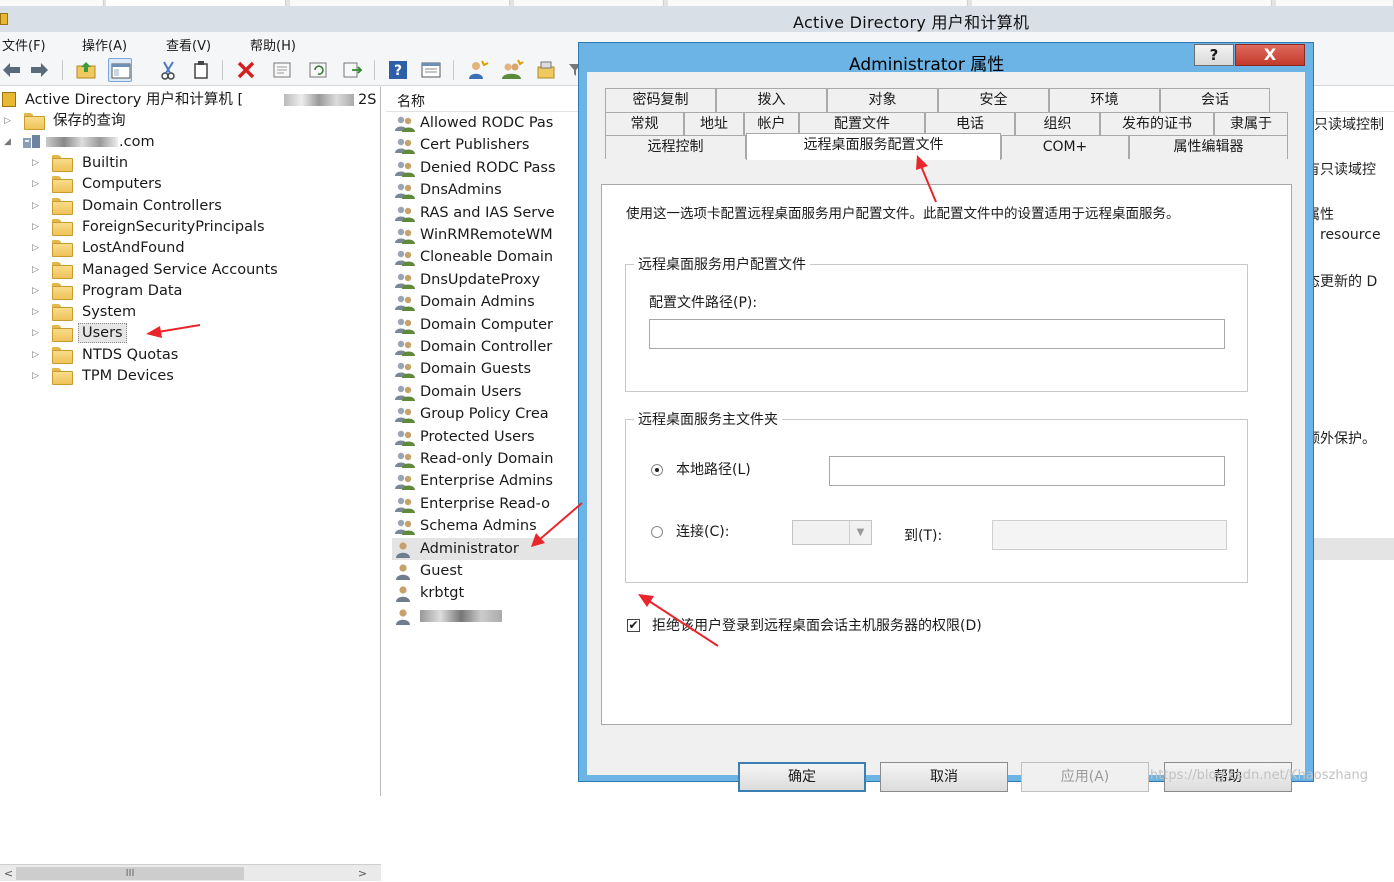 The width and height of the screenshot is (1394, 882). Describe the element at coordinates (633, 625) in the screenshot. I see `deny-rds-logon-checkbox: ✔` at that location.